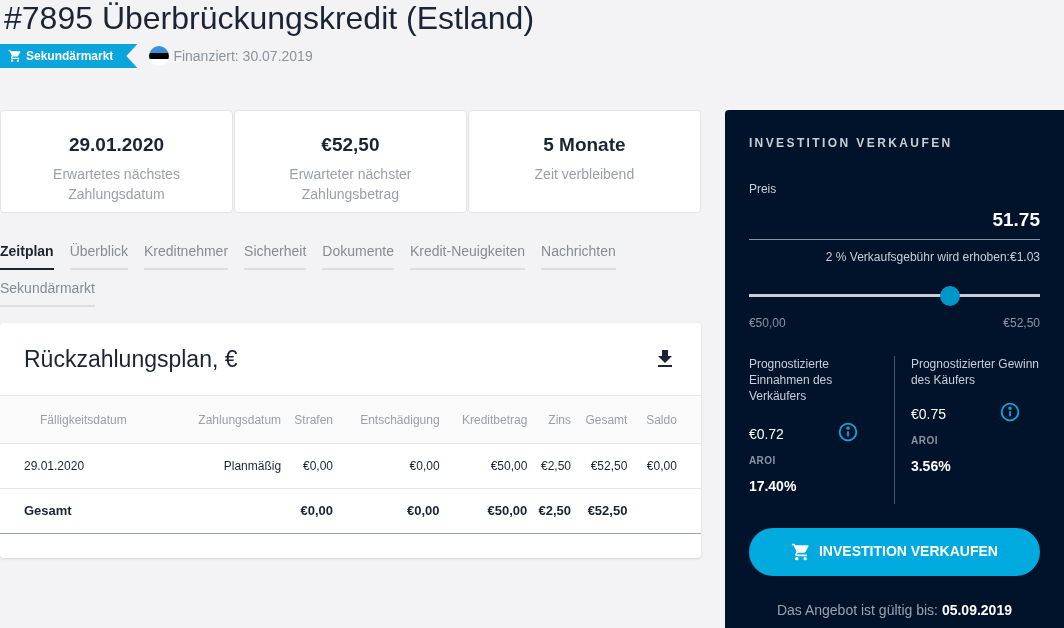  Describe the element at coordinates (851, 143) in the screenshot. I see `panel-title: INVESTITION VERKAUFEN` at that location.